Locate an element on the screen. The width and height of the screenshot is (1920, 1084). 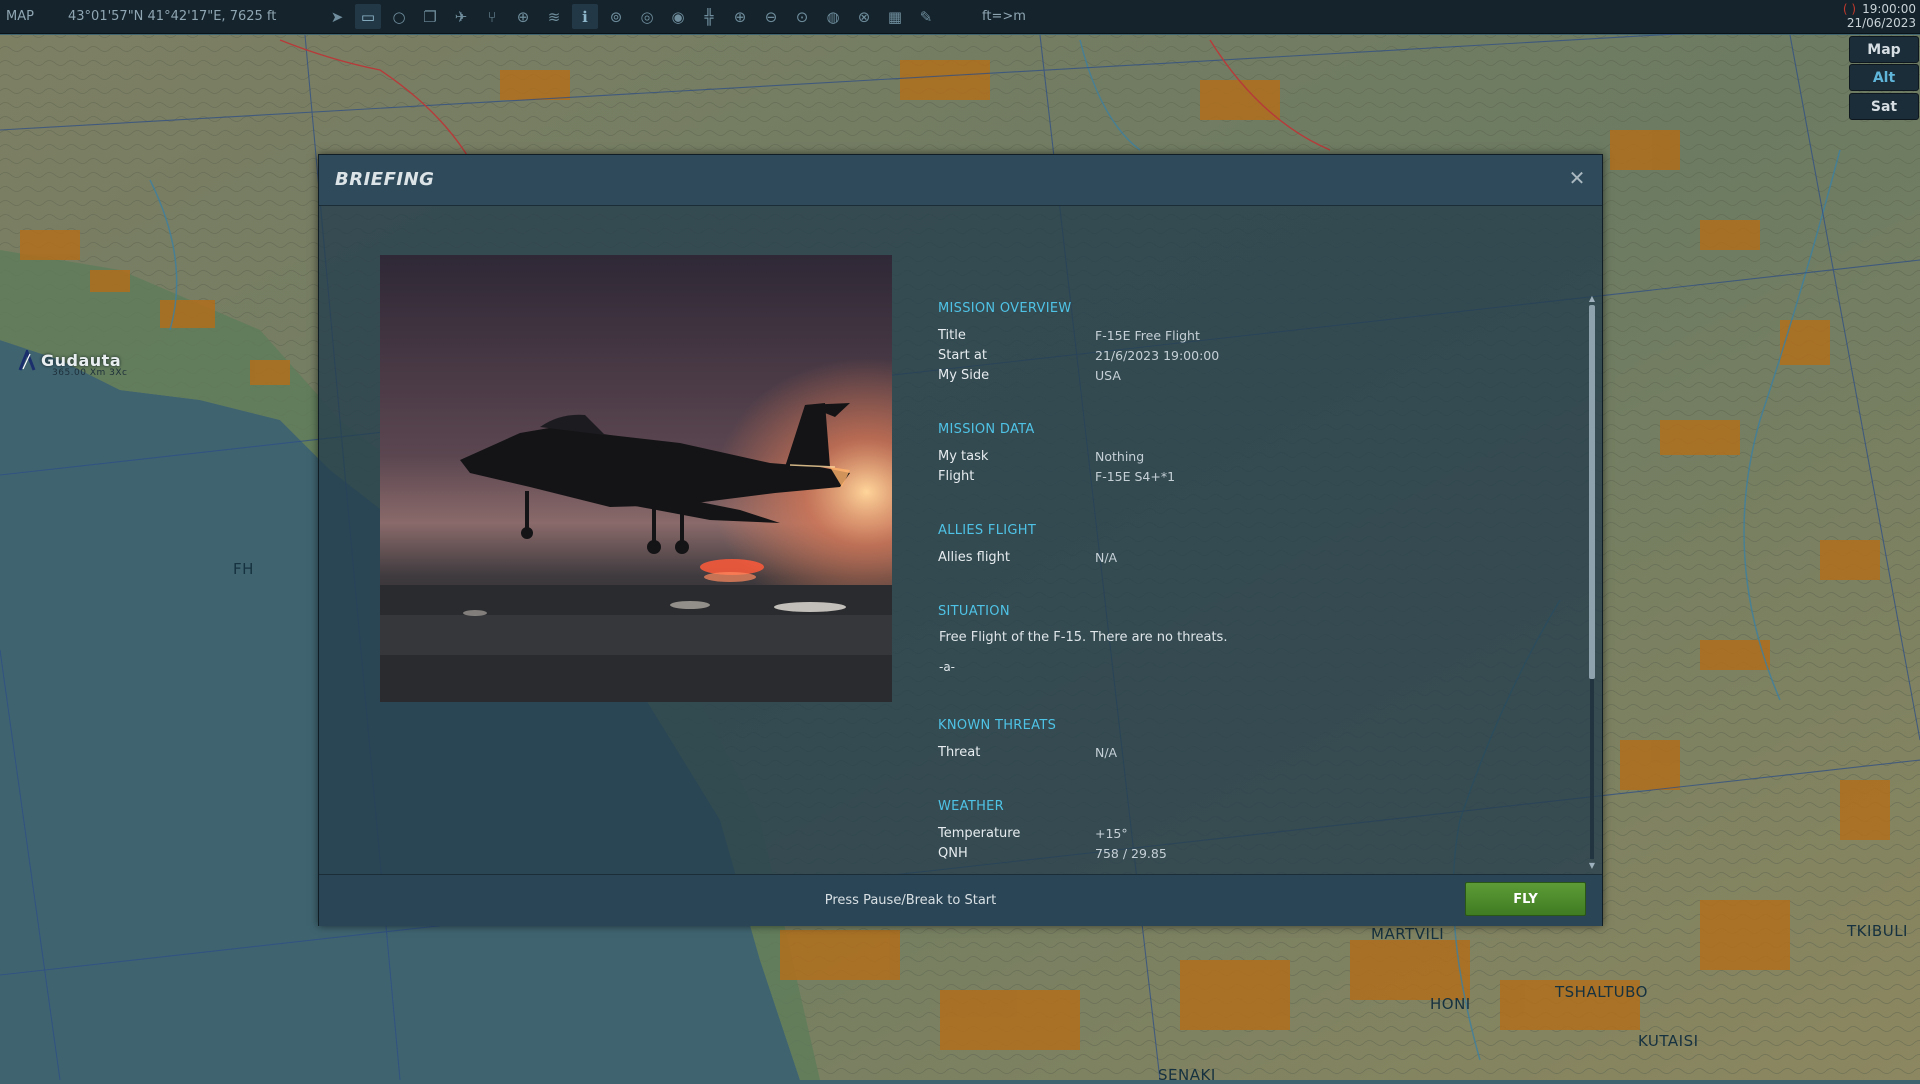
flight-value: F-15E S4+*1 is located at coordinates (1135, 476).